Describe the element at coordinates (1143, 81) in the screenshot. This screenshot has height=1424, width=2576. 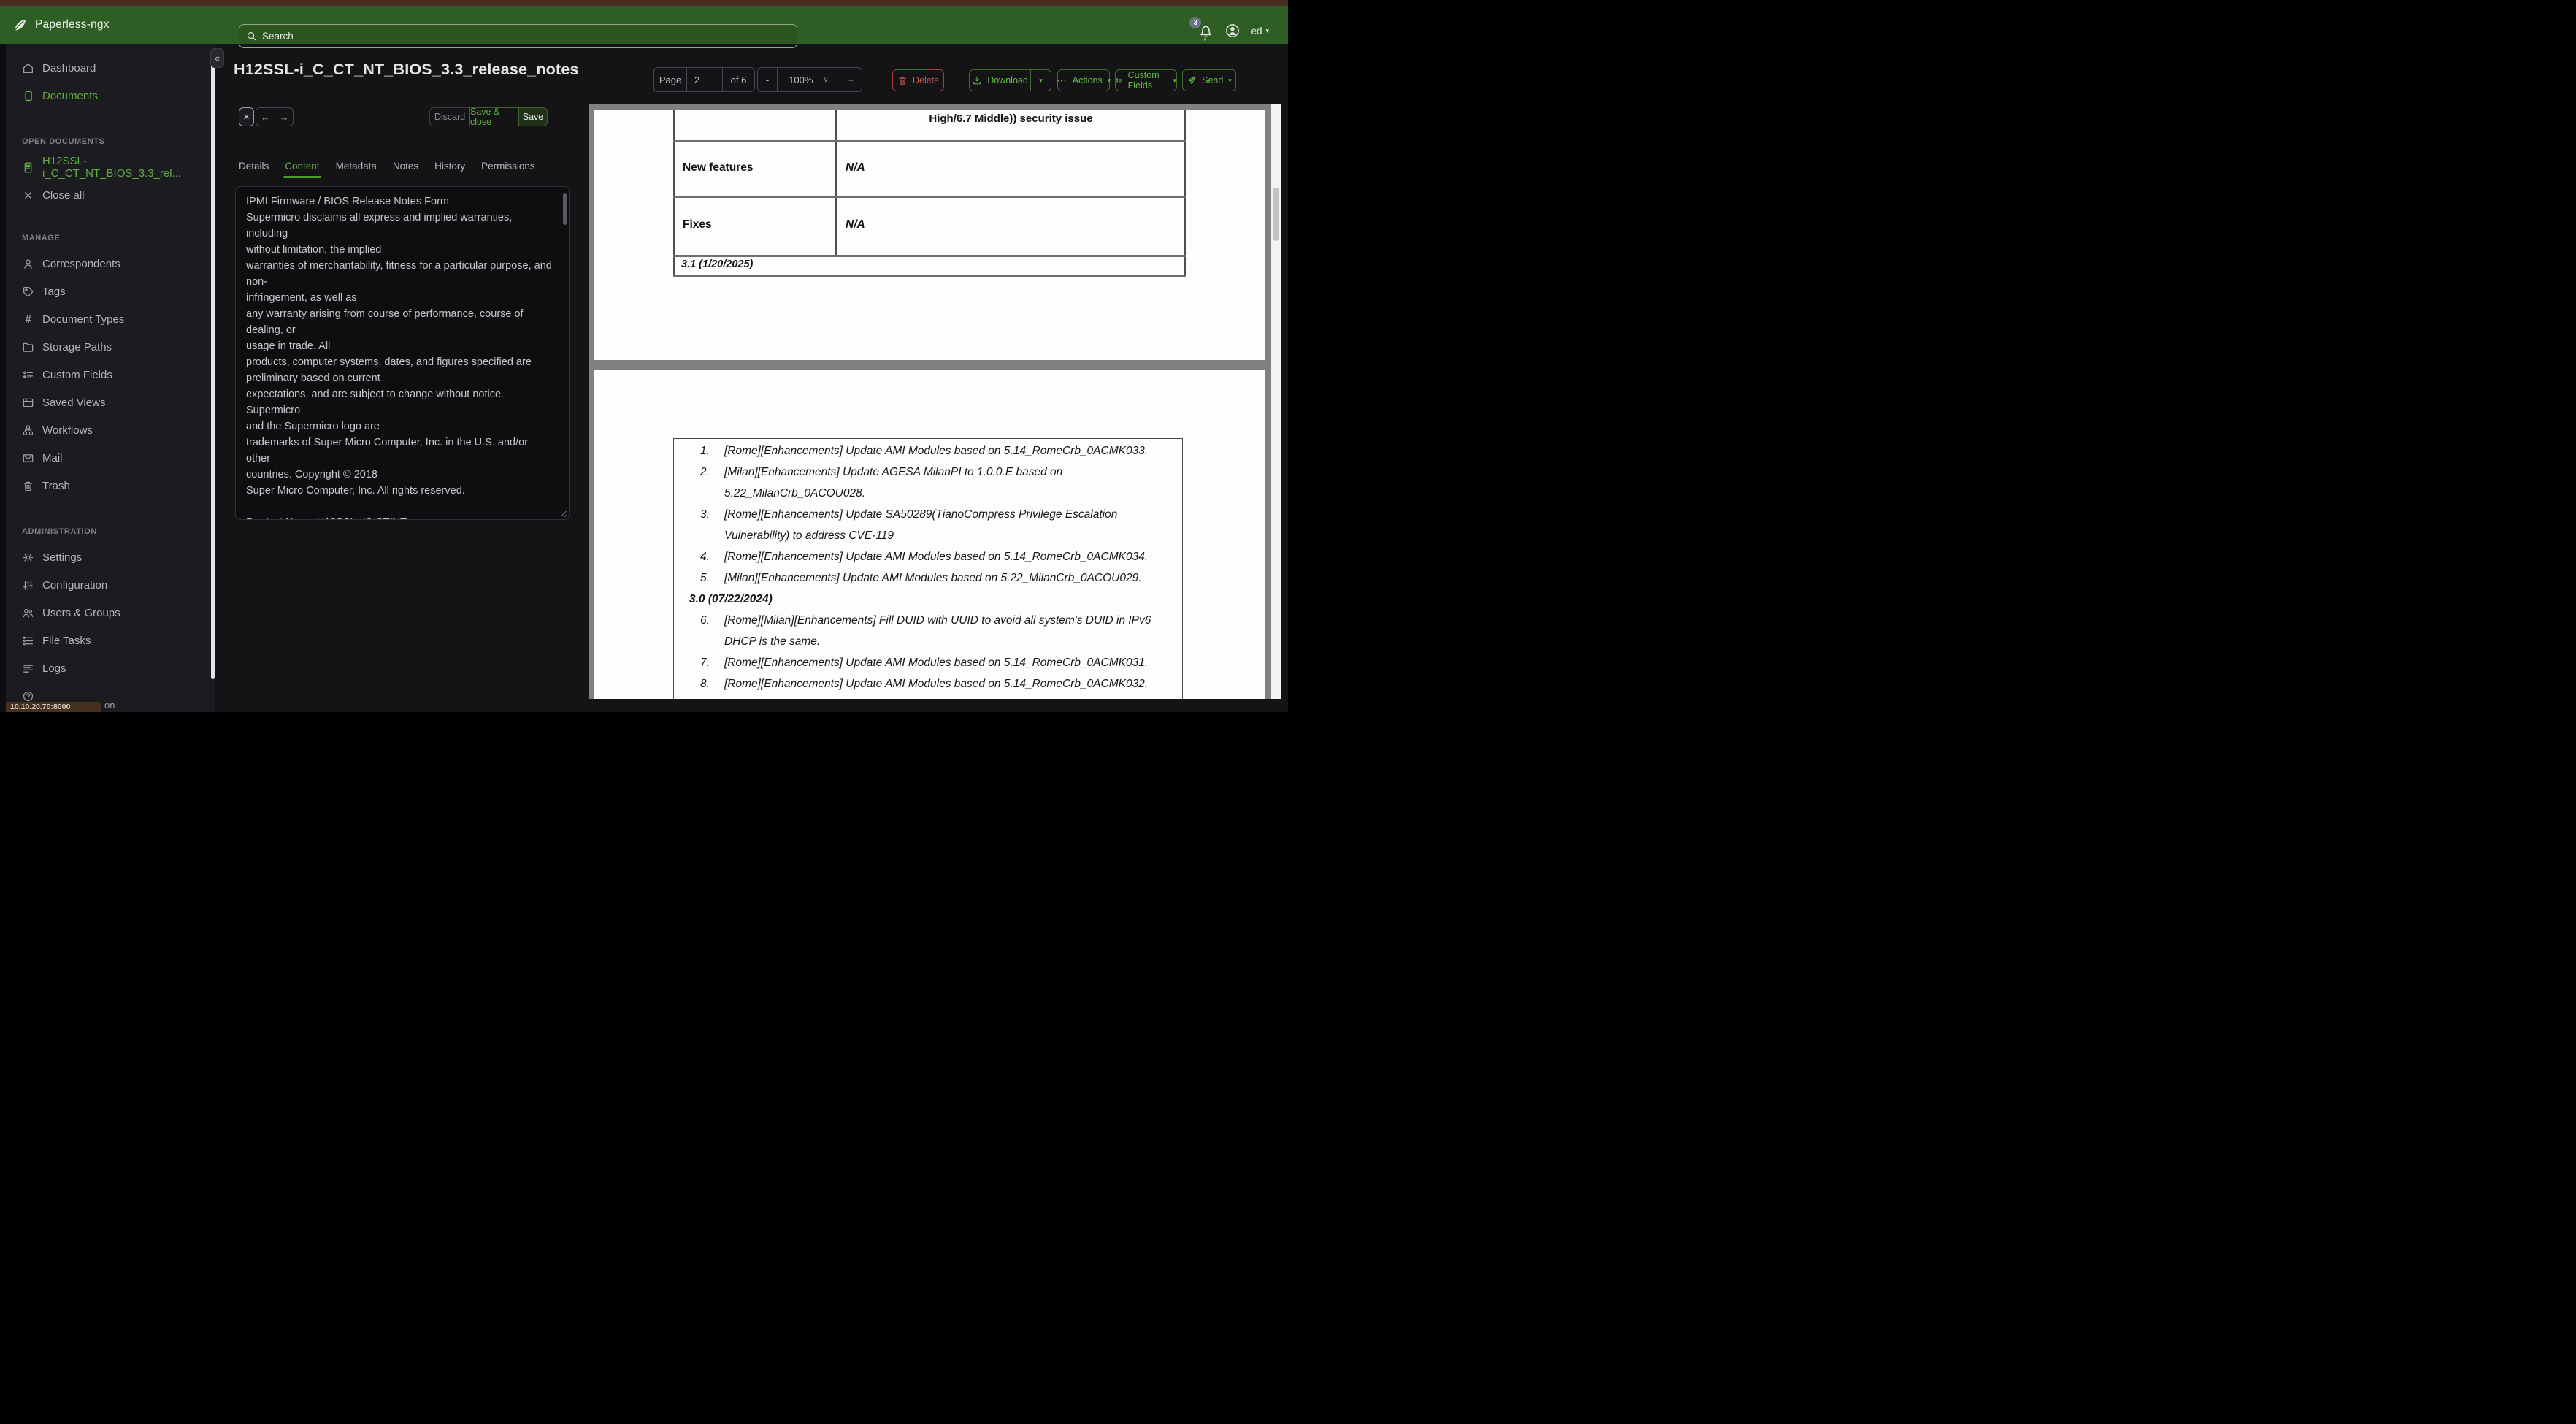
I see `custom-fields-label: Custom Fields` at that location.